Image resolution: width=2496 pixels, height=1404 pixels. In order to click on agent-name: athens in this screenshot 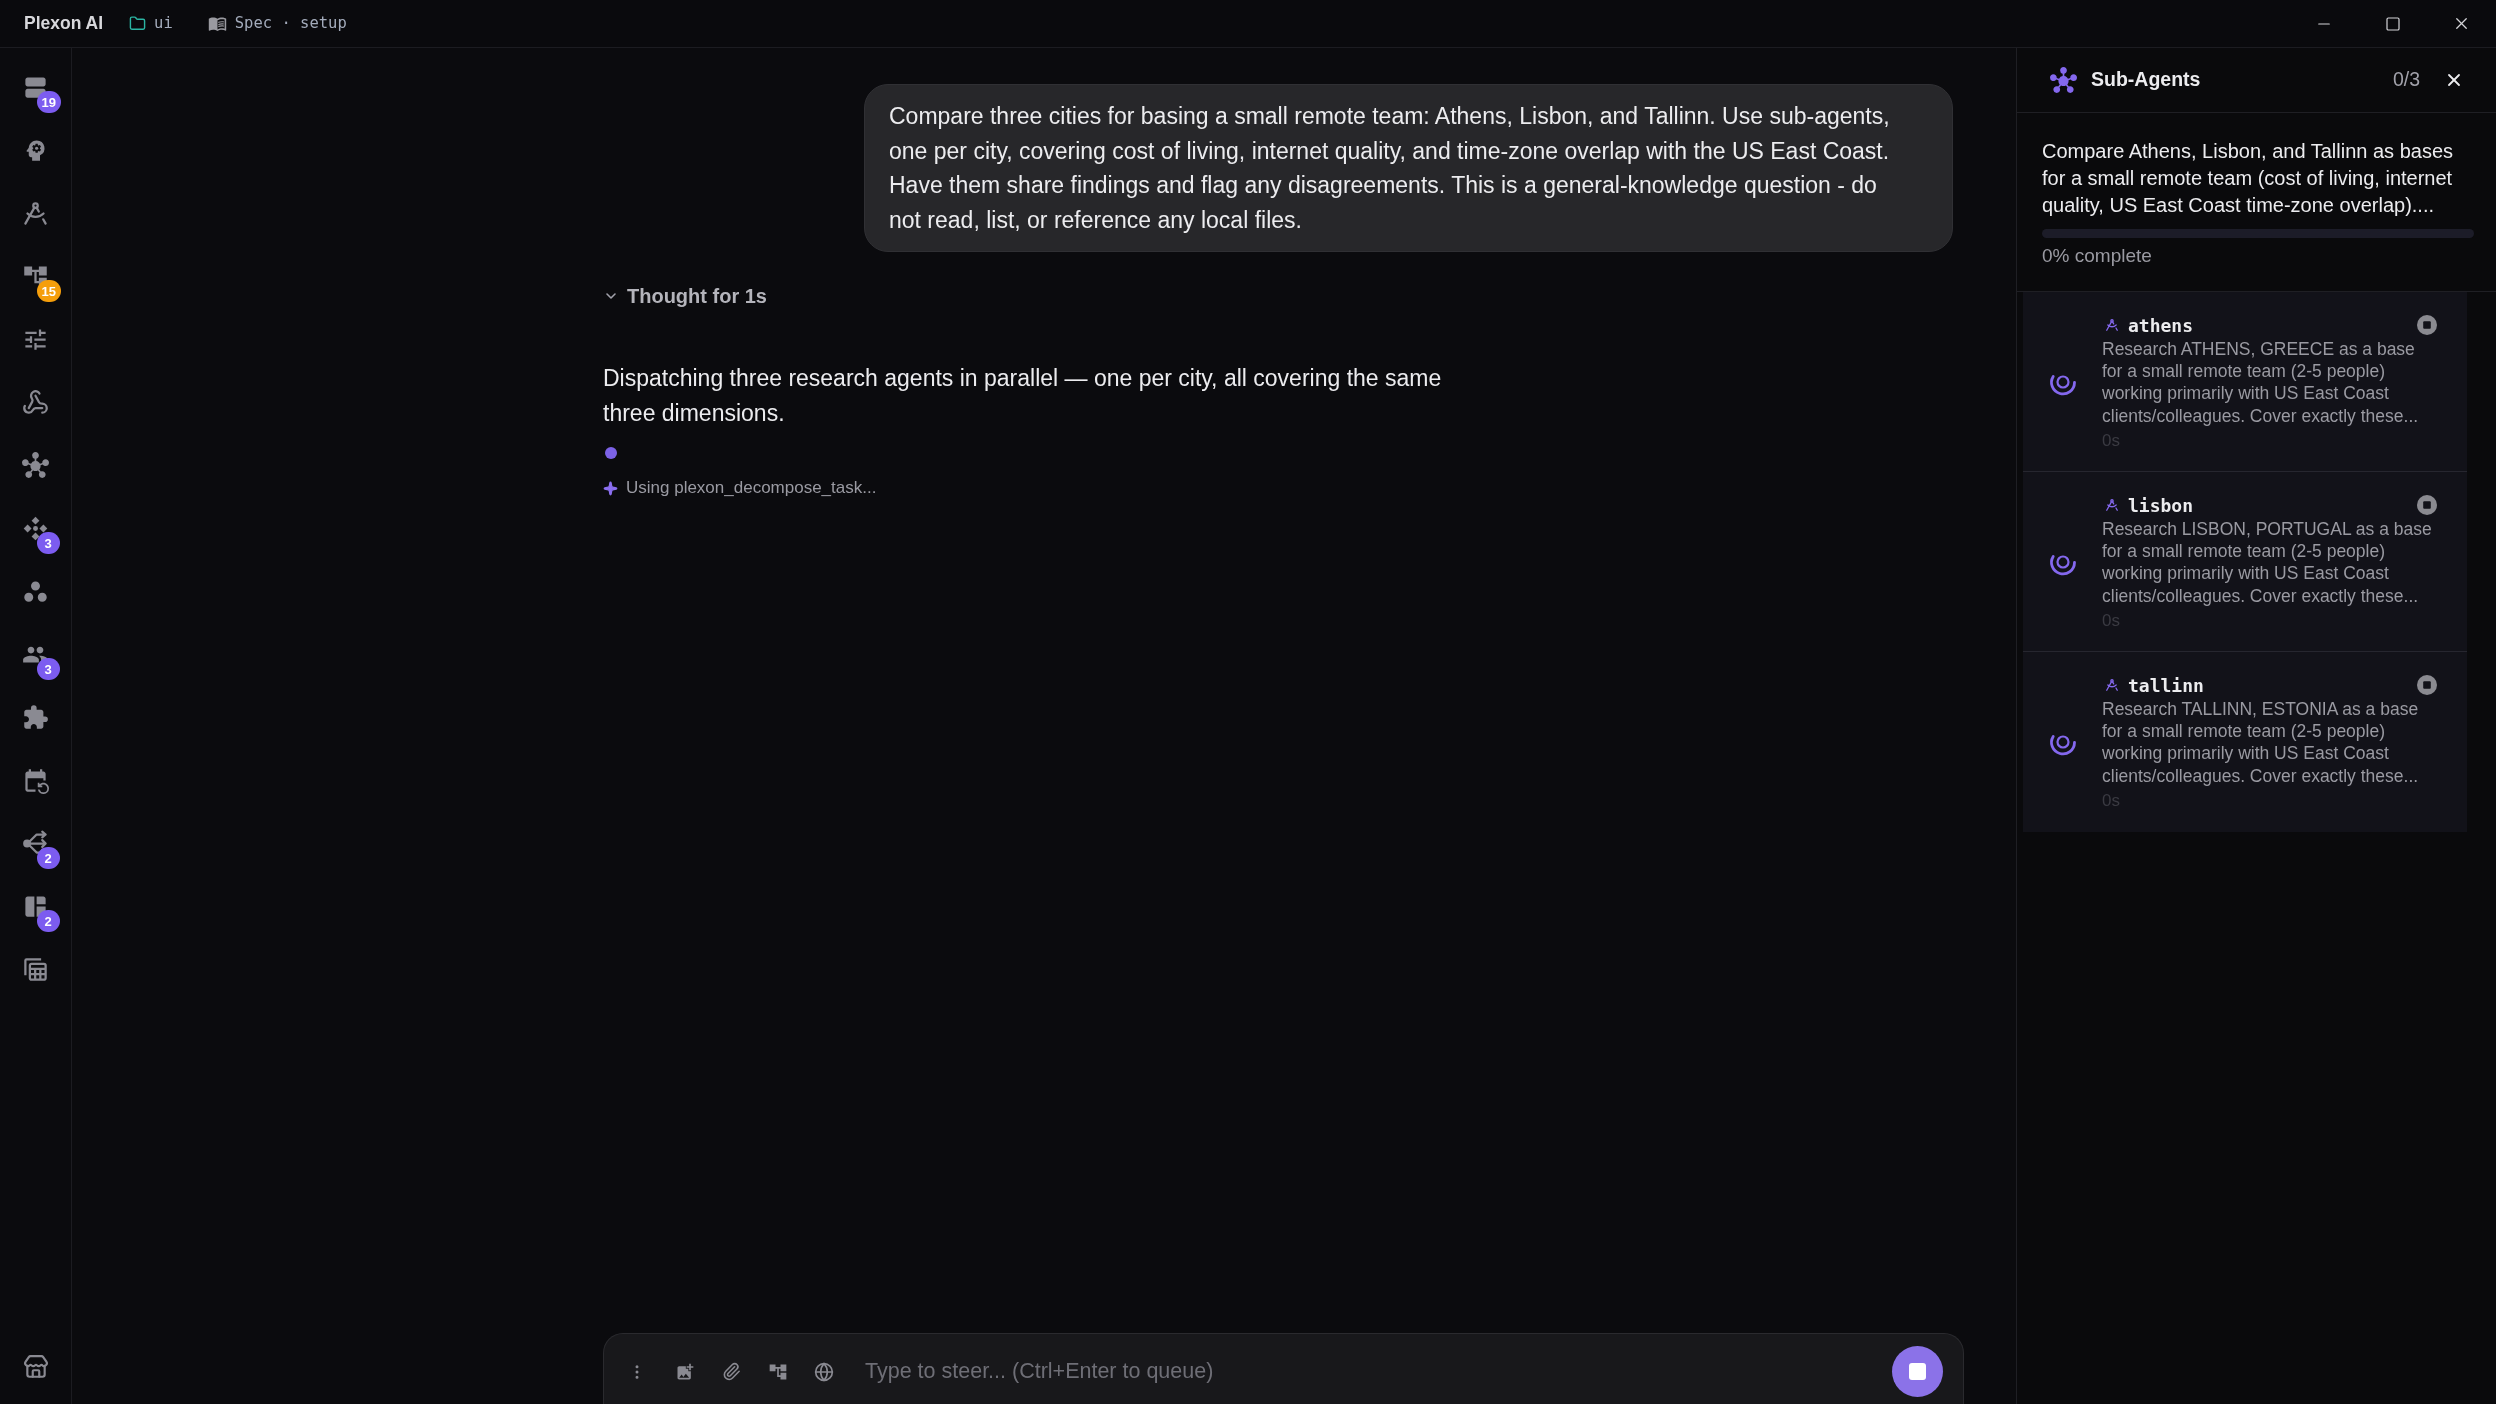, I will do `click(2161, 325)`.